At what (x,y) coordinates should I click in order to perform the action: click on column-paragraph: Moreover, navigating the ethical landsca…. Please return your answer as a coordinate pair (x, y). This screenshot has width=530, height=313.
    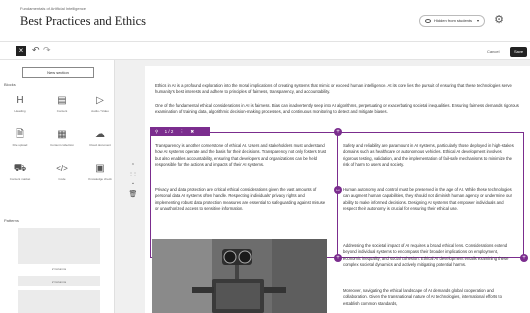
    Looking at the image, I should click on (430, 297).